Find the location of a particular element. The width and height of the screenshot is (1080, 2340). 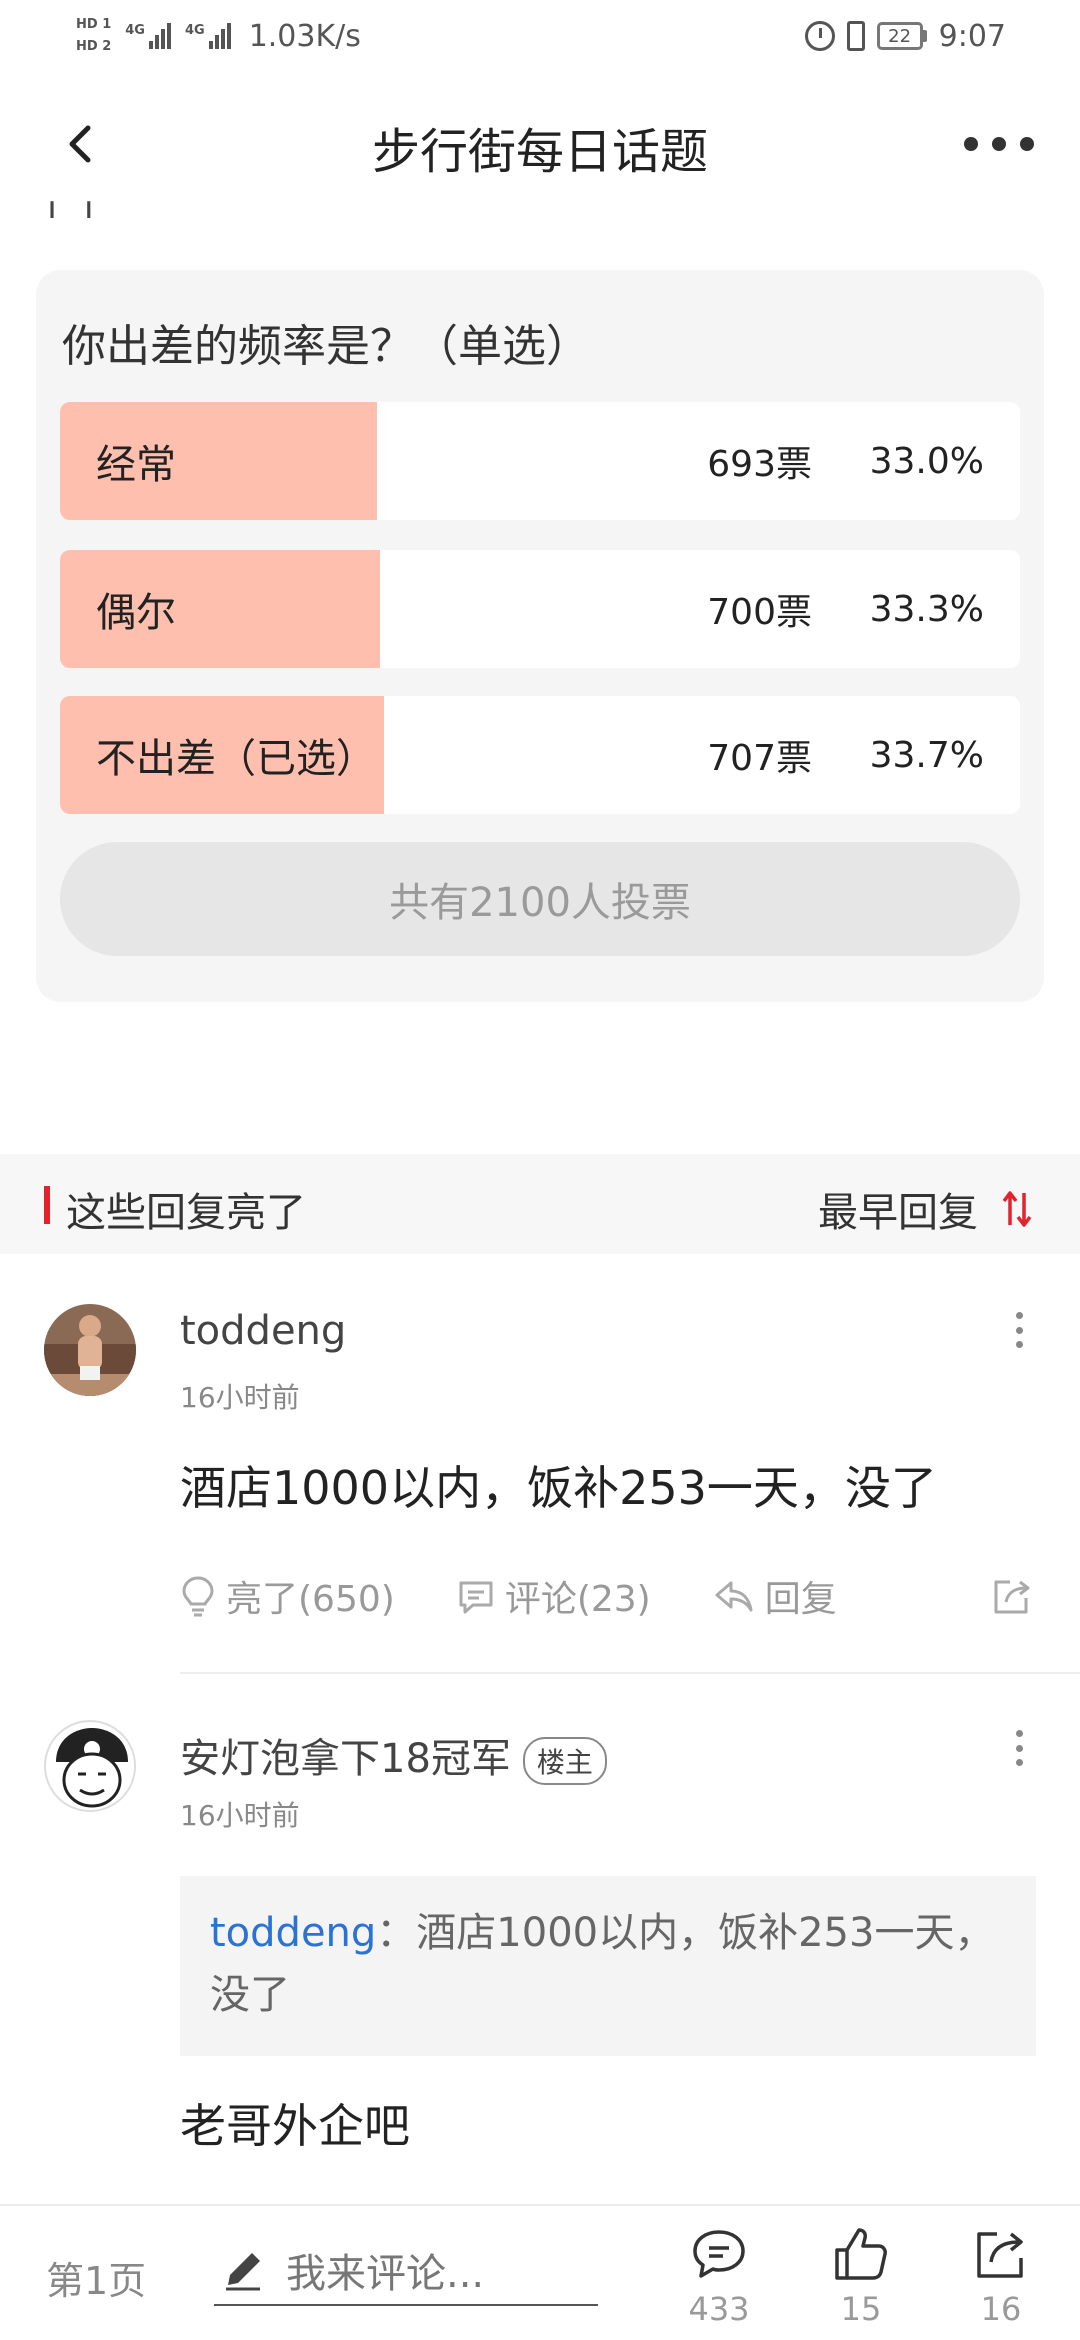

comment-username-row: 安灯泡拿下18冠军 楼主 is located at coordinates (393, 1755).